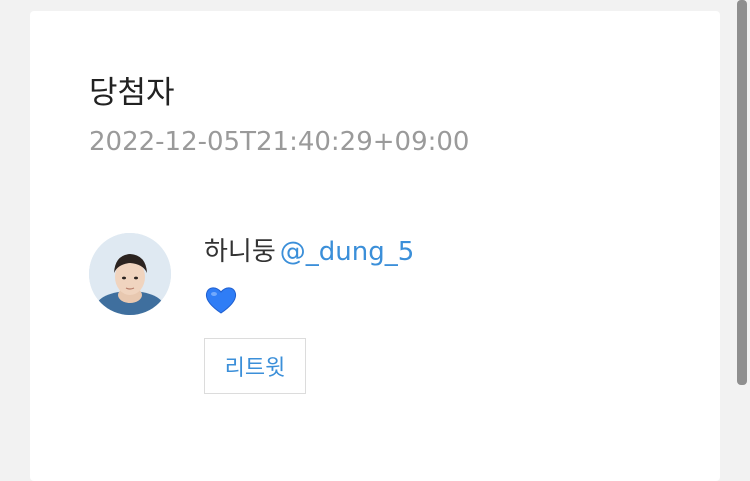  I want to click on profile-photo, so click(130, 274).